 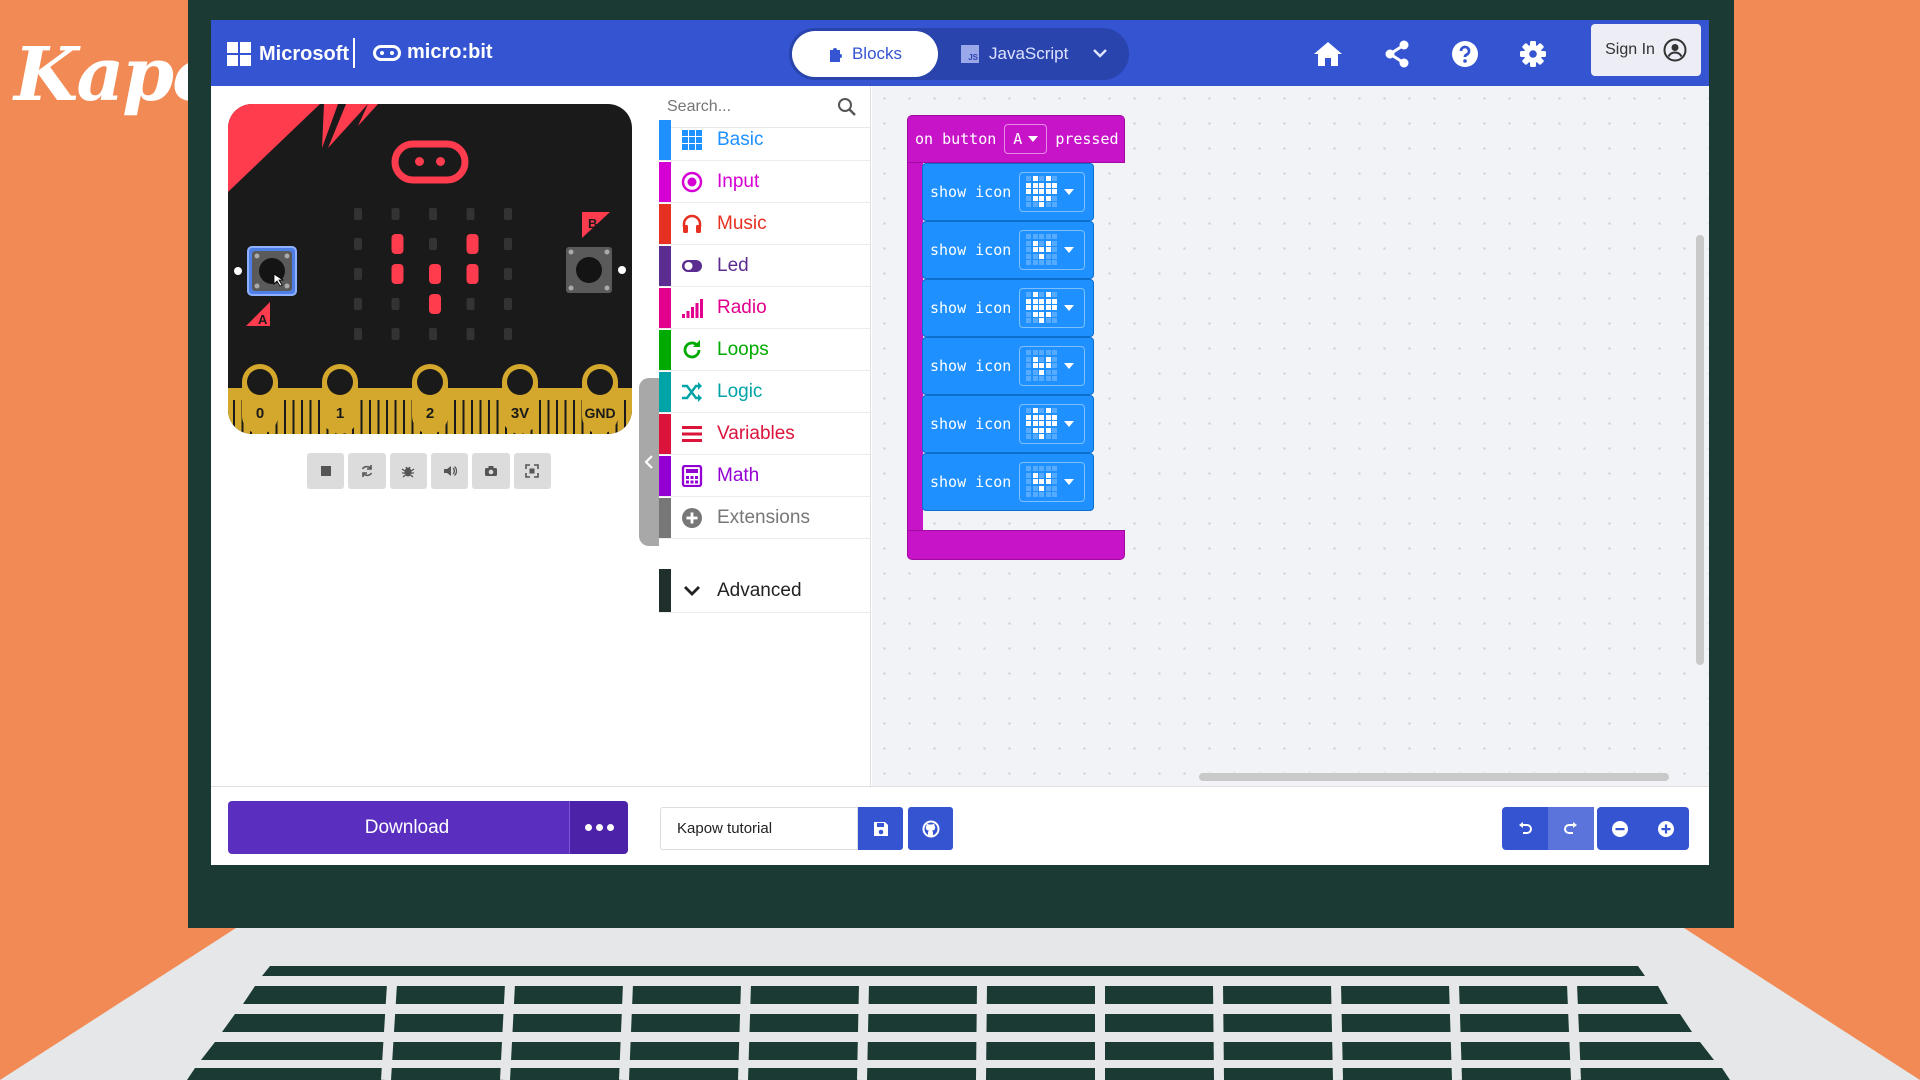 I want to click on stop-icon, so click(x=325, y=471).